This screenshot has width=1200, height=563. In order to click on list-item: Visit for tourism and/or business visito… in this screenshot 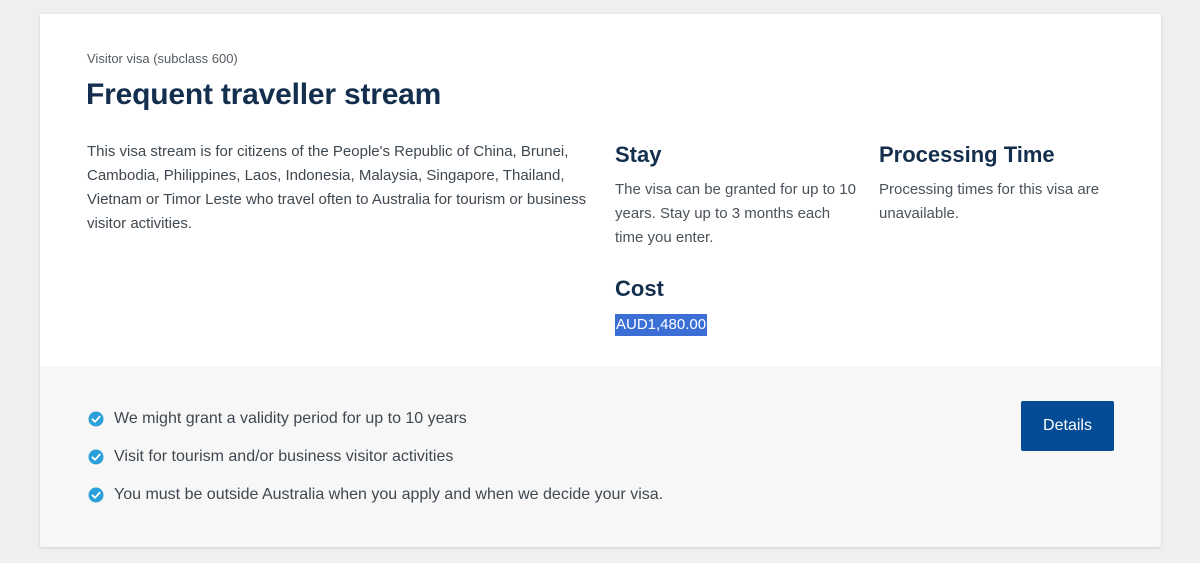, I will do `click(375, 457)`.